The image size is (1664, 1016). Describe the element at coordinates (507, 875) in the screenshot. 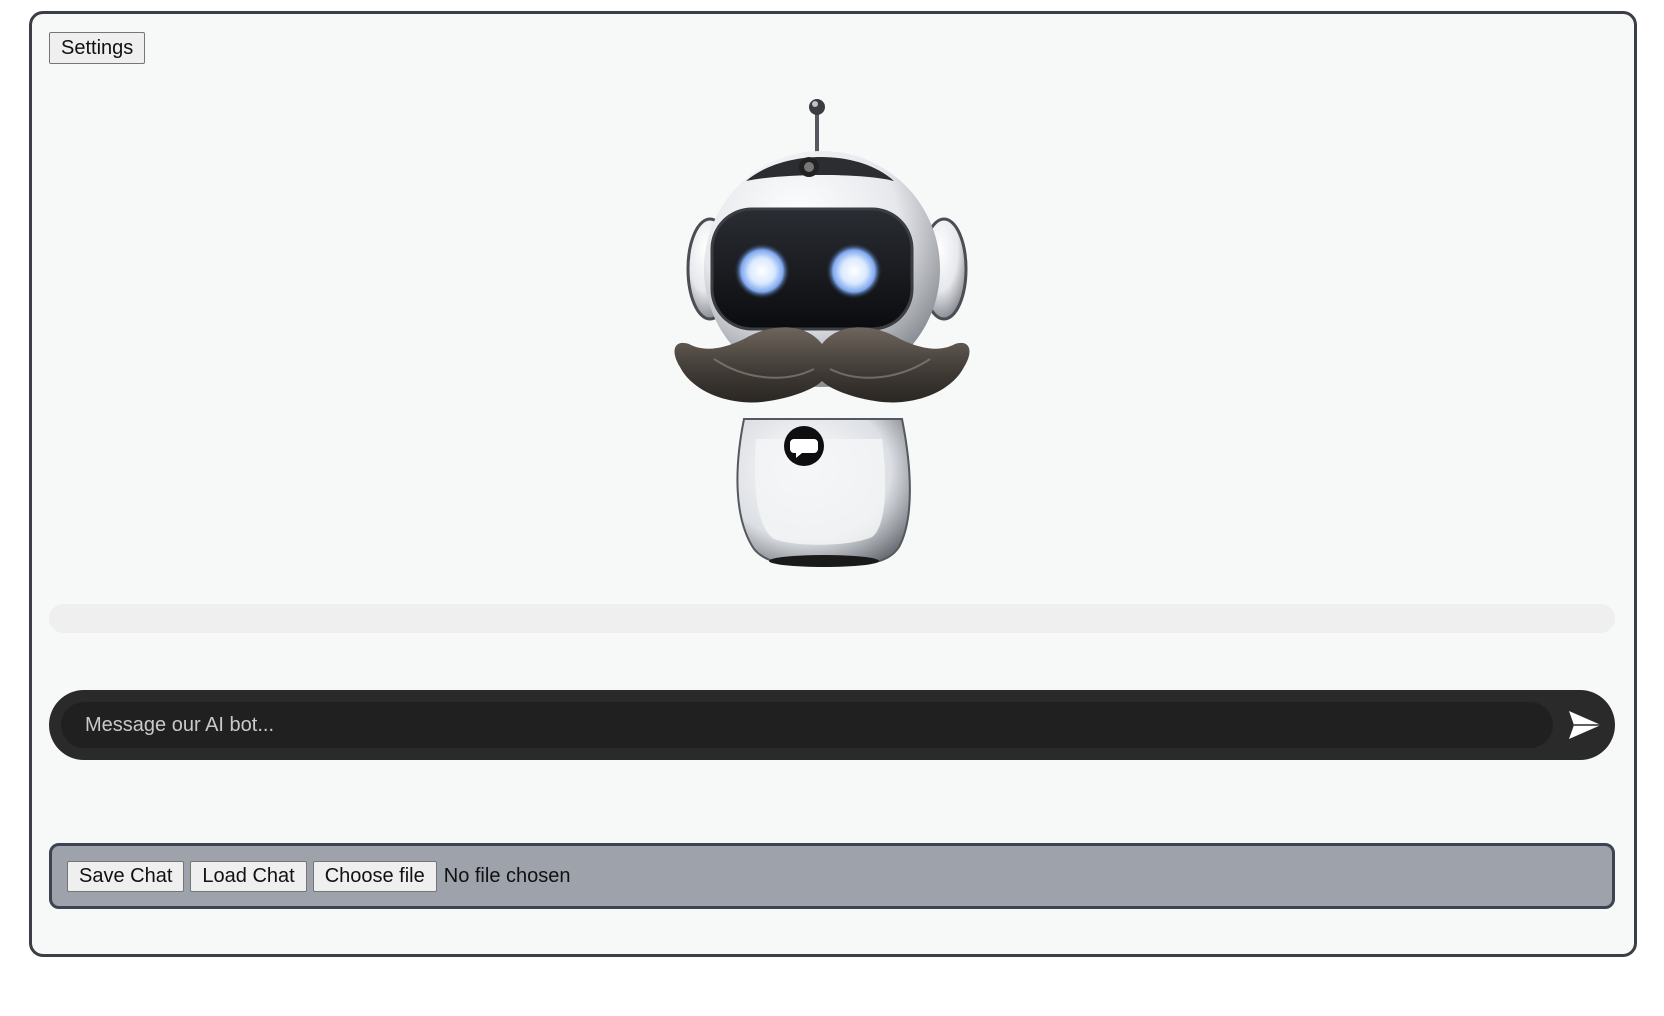

I see `file-status-text: No file chosen` at that location.